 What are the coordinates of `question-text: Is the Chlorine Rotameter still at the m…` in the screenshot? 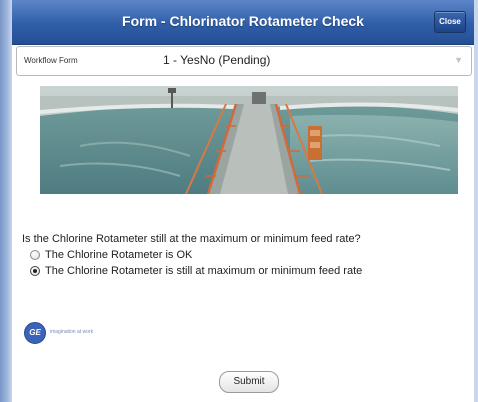 It's located at (191, 239).